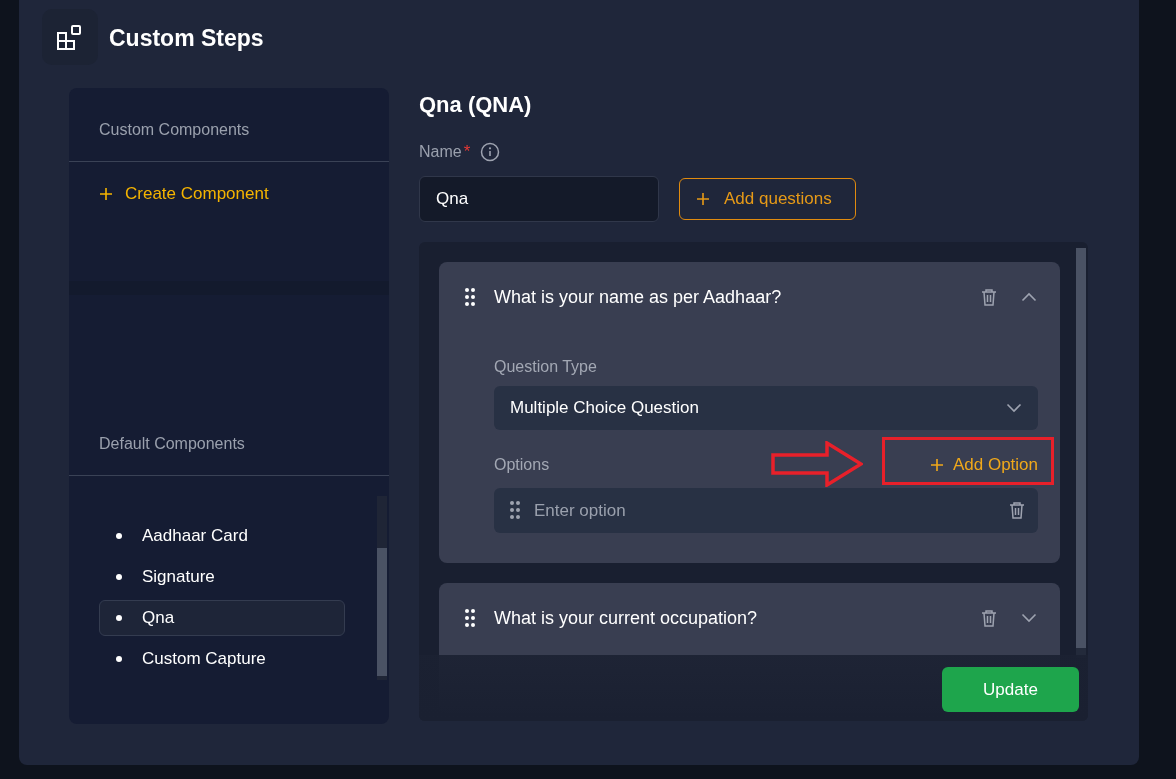 The height and width of the screenshot is (779, 1176). What do you see at coordinates (1014, 408) in the screenshot?
I see `chevron-down-icon` at bounding box center [1014, 408].